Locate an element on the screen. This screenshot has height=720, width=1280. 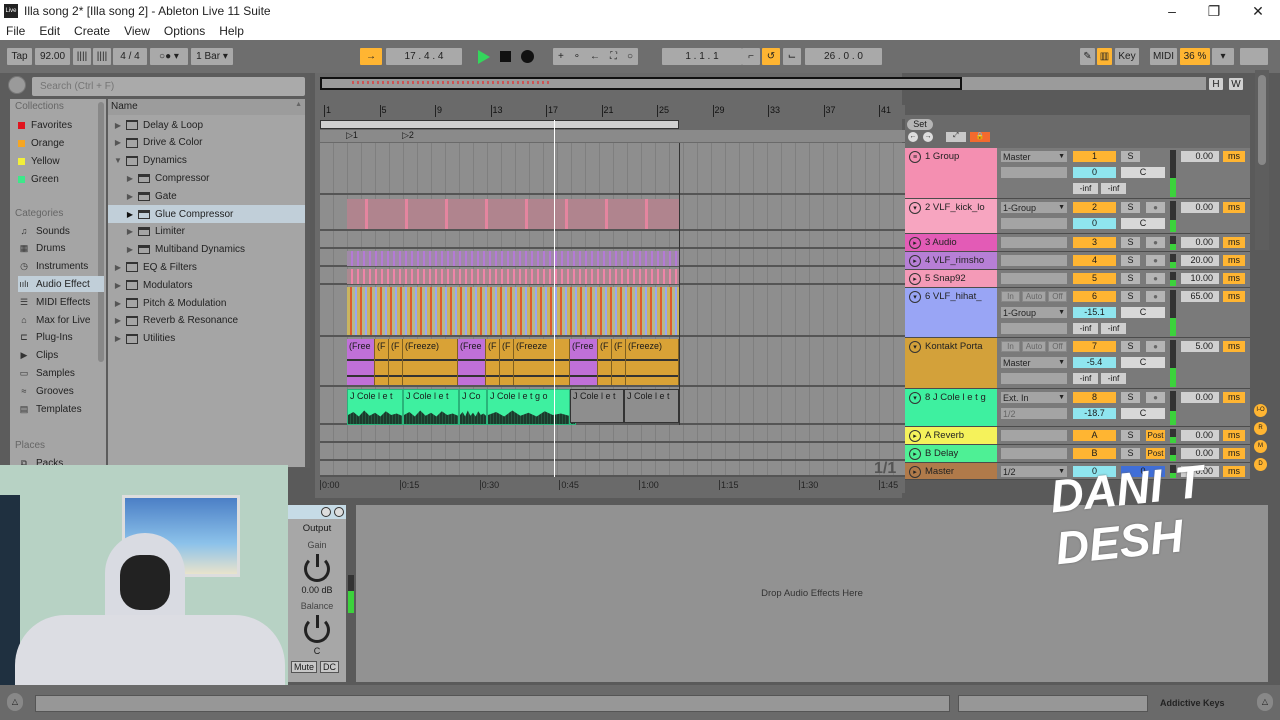
input-monitor-off-button: Off is located at coordinates (1057, 296).